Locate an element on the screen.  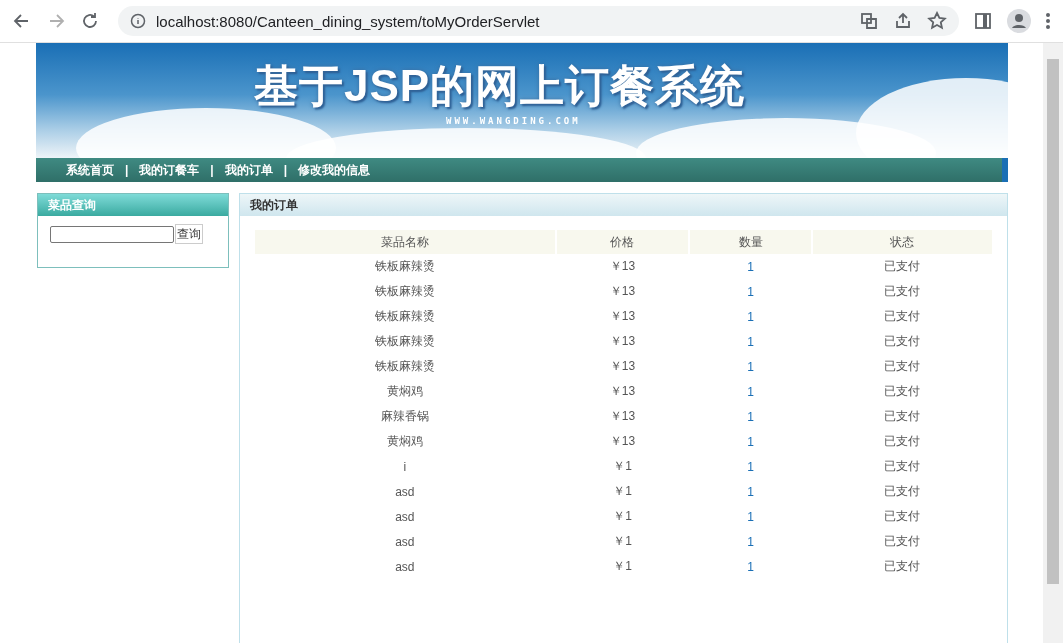
nav-link: 修改我的信息 is located at coordinates (334, 170).